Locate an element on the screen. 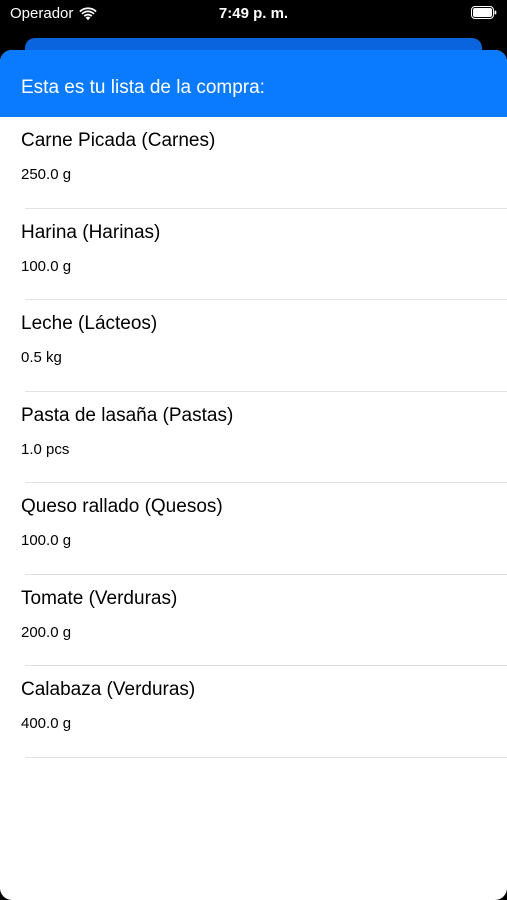 The height and width of the screenshot is (900, 507). sheet-header: Esta es tu lista de la compra: is located at coordinates (253, 83).